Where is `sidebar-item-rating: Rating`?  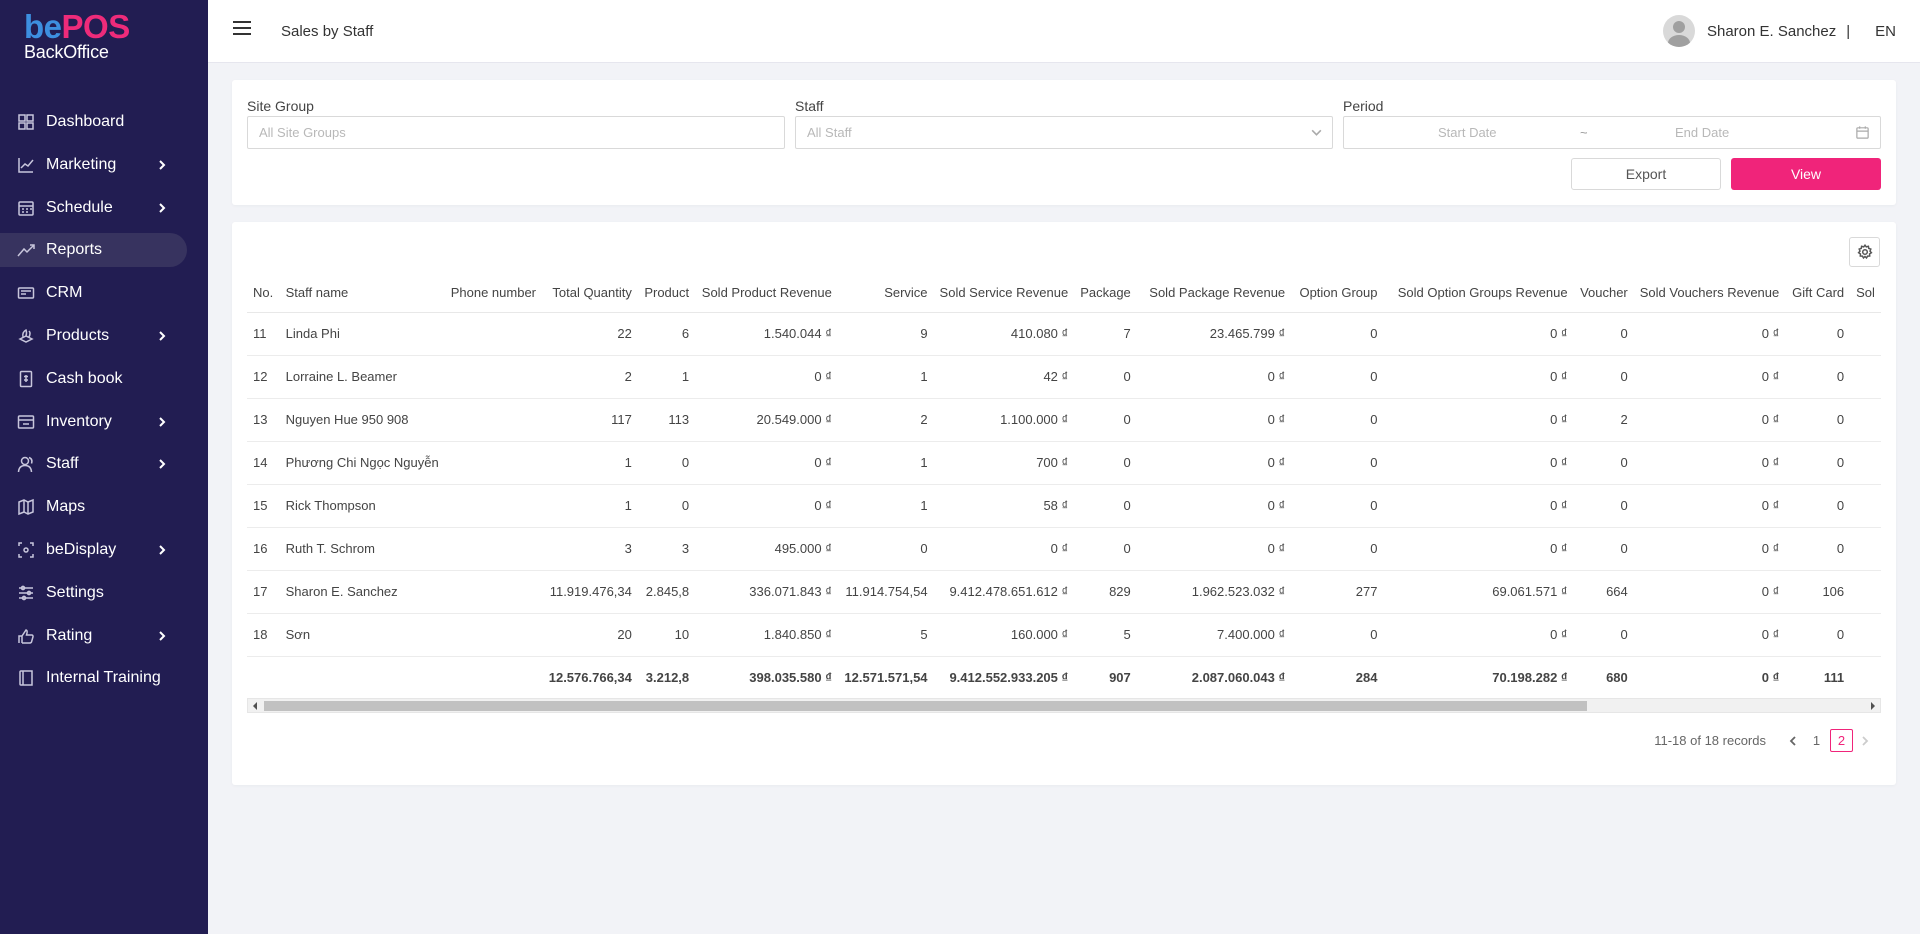 sidebar-item-rating: Rating is located at coordinates (104, 636).